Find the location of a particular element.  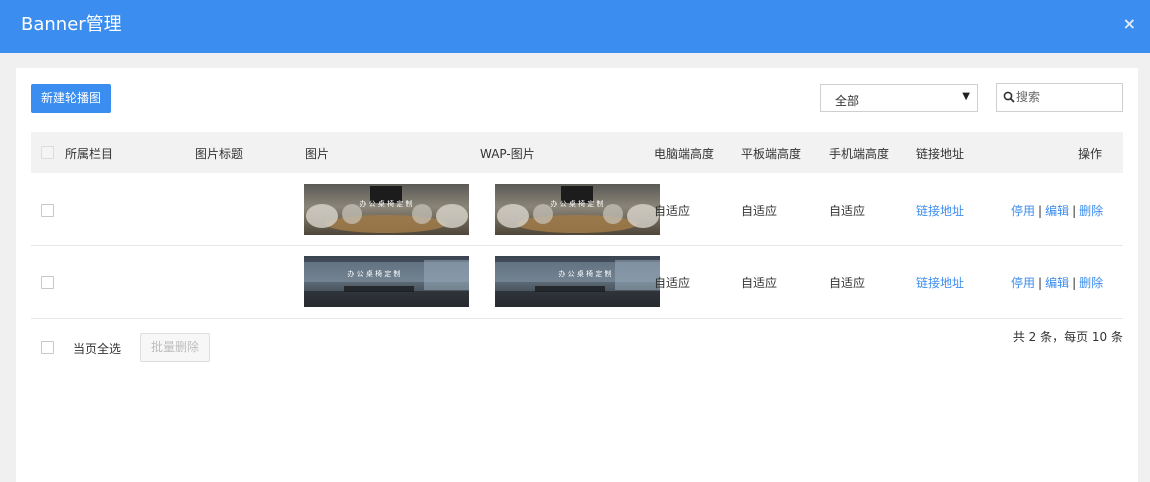

col-header-column: 所属栏目 is located at coordinates (89, 154).